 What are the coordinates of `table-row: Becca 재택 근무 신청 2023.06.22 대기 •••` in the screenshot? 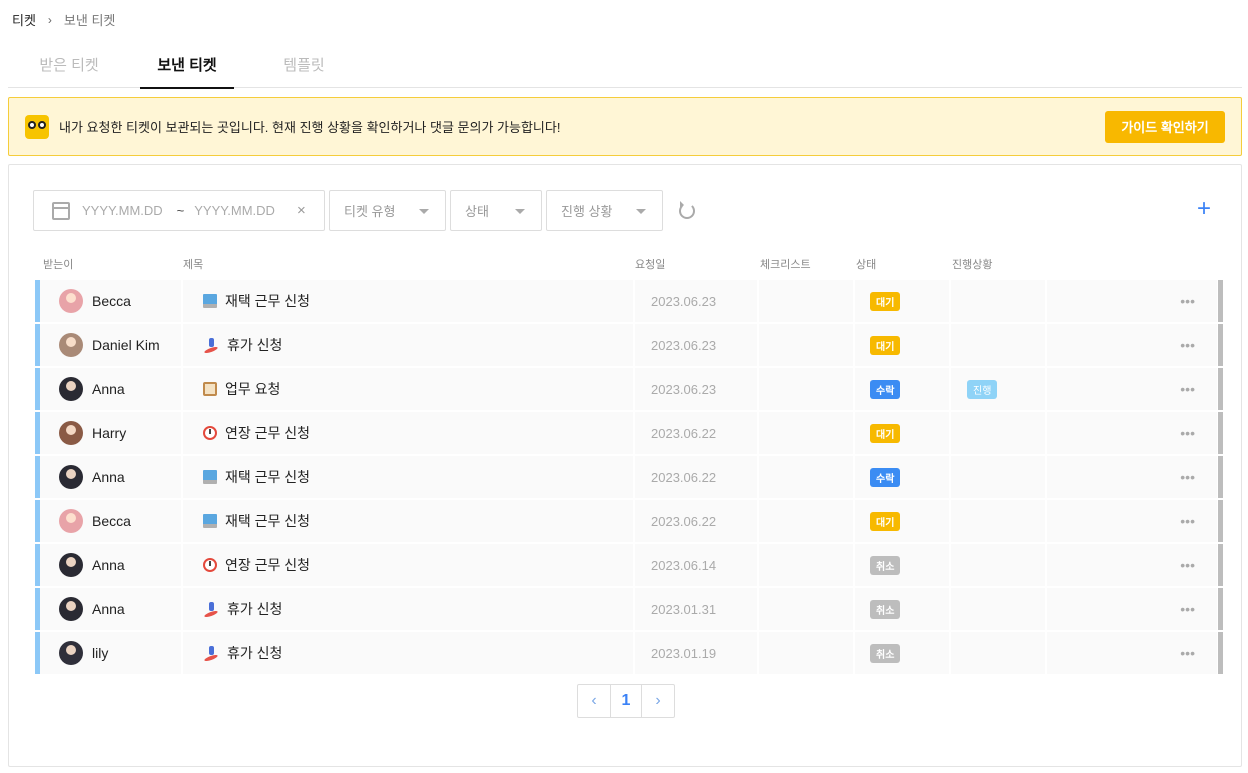 It's located at (629, 521).